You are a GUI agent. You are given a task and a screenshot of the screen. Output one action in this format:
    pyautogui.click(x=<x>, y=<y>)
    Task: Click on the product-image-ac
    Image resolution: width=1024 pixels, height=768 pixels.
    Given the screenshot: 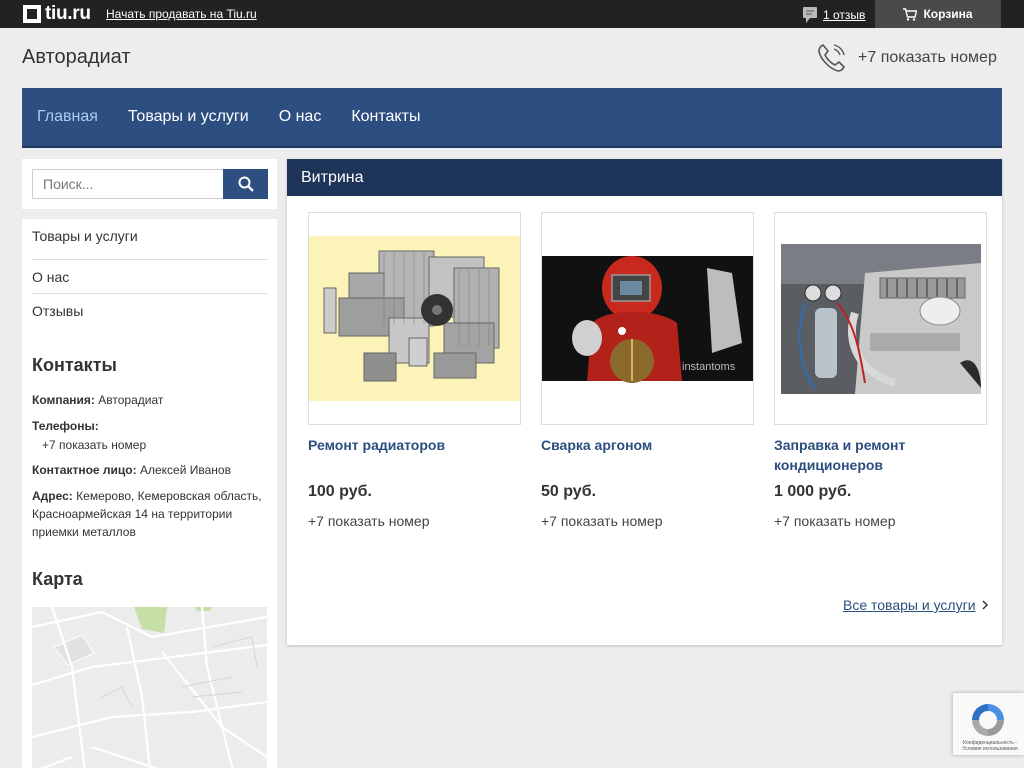 What is the action you would take?
    pyautogui.click(x=880, y=318)
    